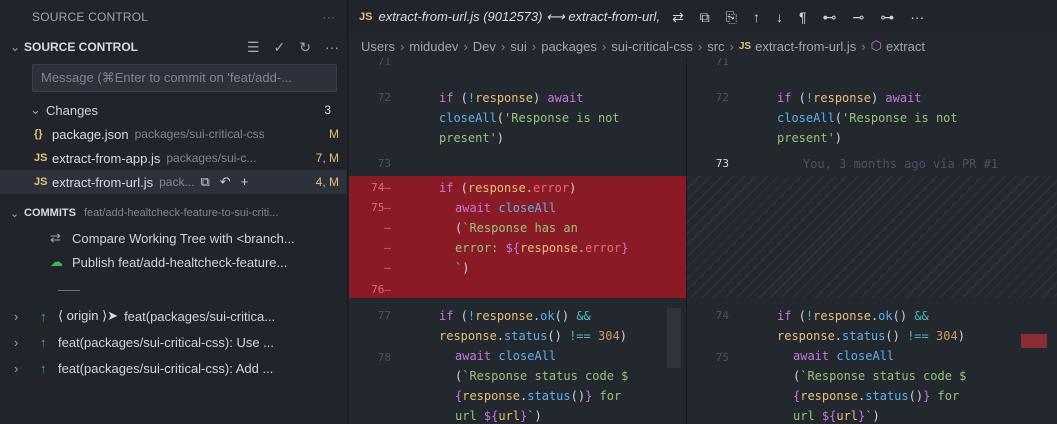 The image size is (1057, 424). I want to click on stage-changes-icon: +, so click(245, 182).